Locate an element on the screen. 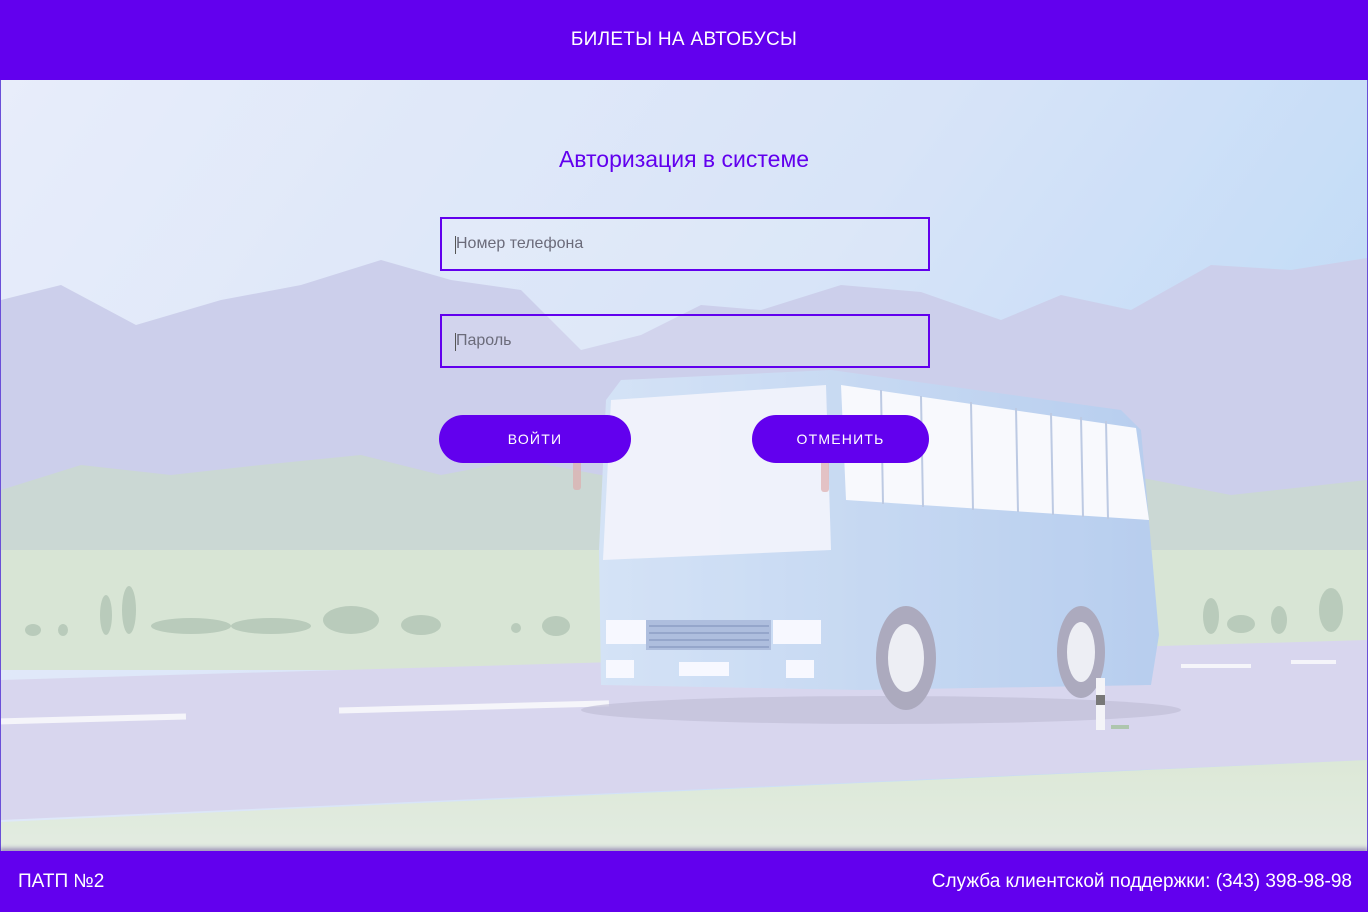 The width and height of the screenshot is (1368, 912). support-label: Служба клиентской поддержки: is located at coordinates (1071, 881).